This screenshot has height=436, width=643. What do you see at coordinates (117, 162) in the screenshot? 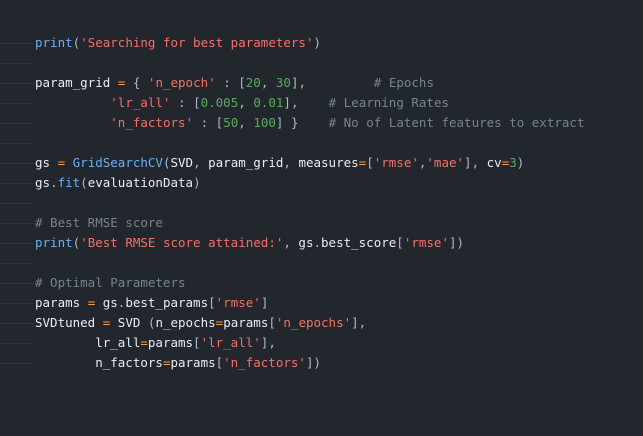
I see `function-token: GridSearchCV` at bounding box center [117, 162].